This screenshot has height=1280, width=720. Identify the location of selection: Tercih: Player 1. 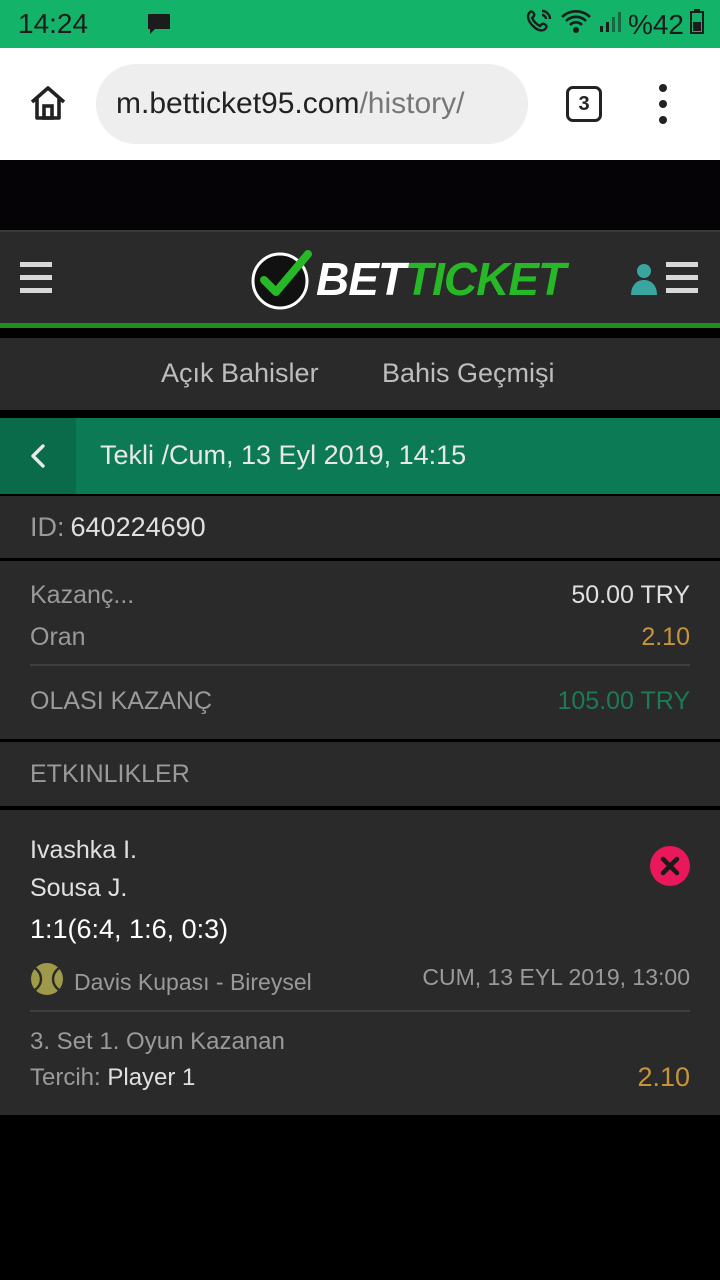
(112, 1078).